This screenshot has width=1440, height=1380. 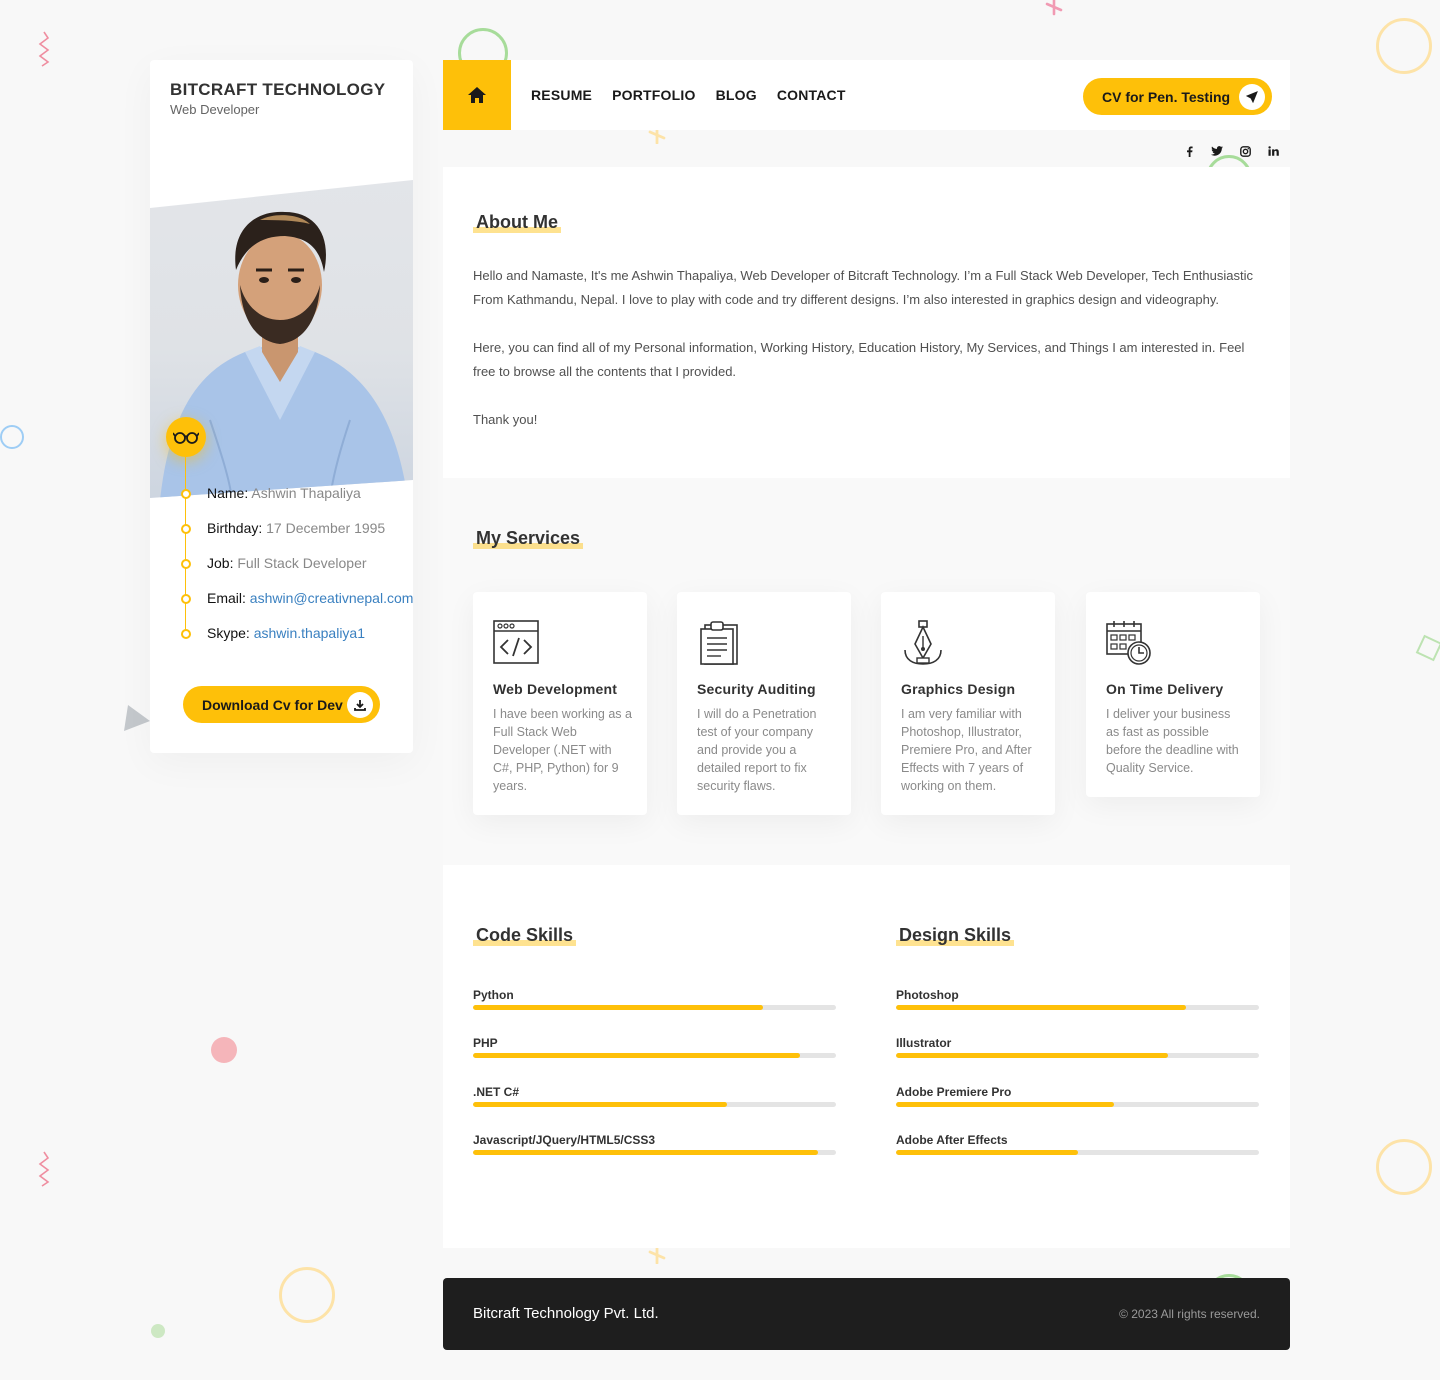 I want to click on web-code-icon, so click(x=516, y=645).